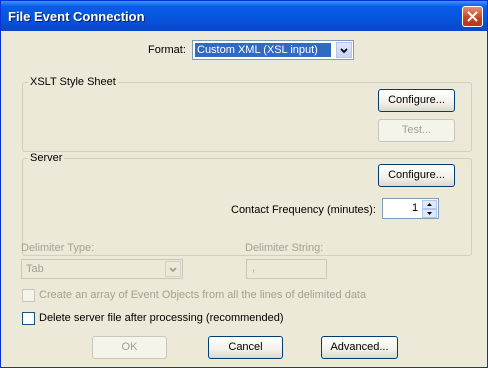 The height and width of the screenshot is (368, 488). I want to click on spin-up-icon, so click(429, 204).